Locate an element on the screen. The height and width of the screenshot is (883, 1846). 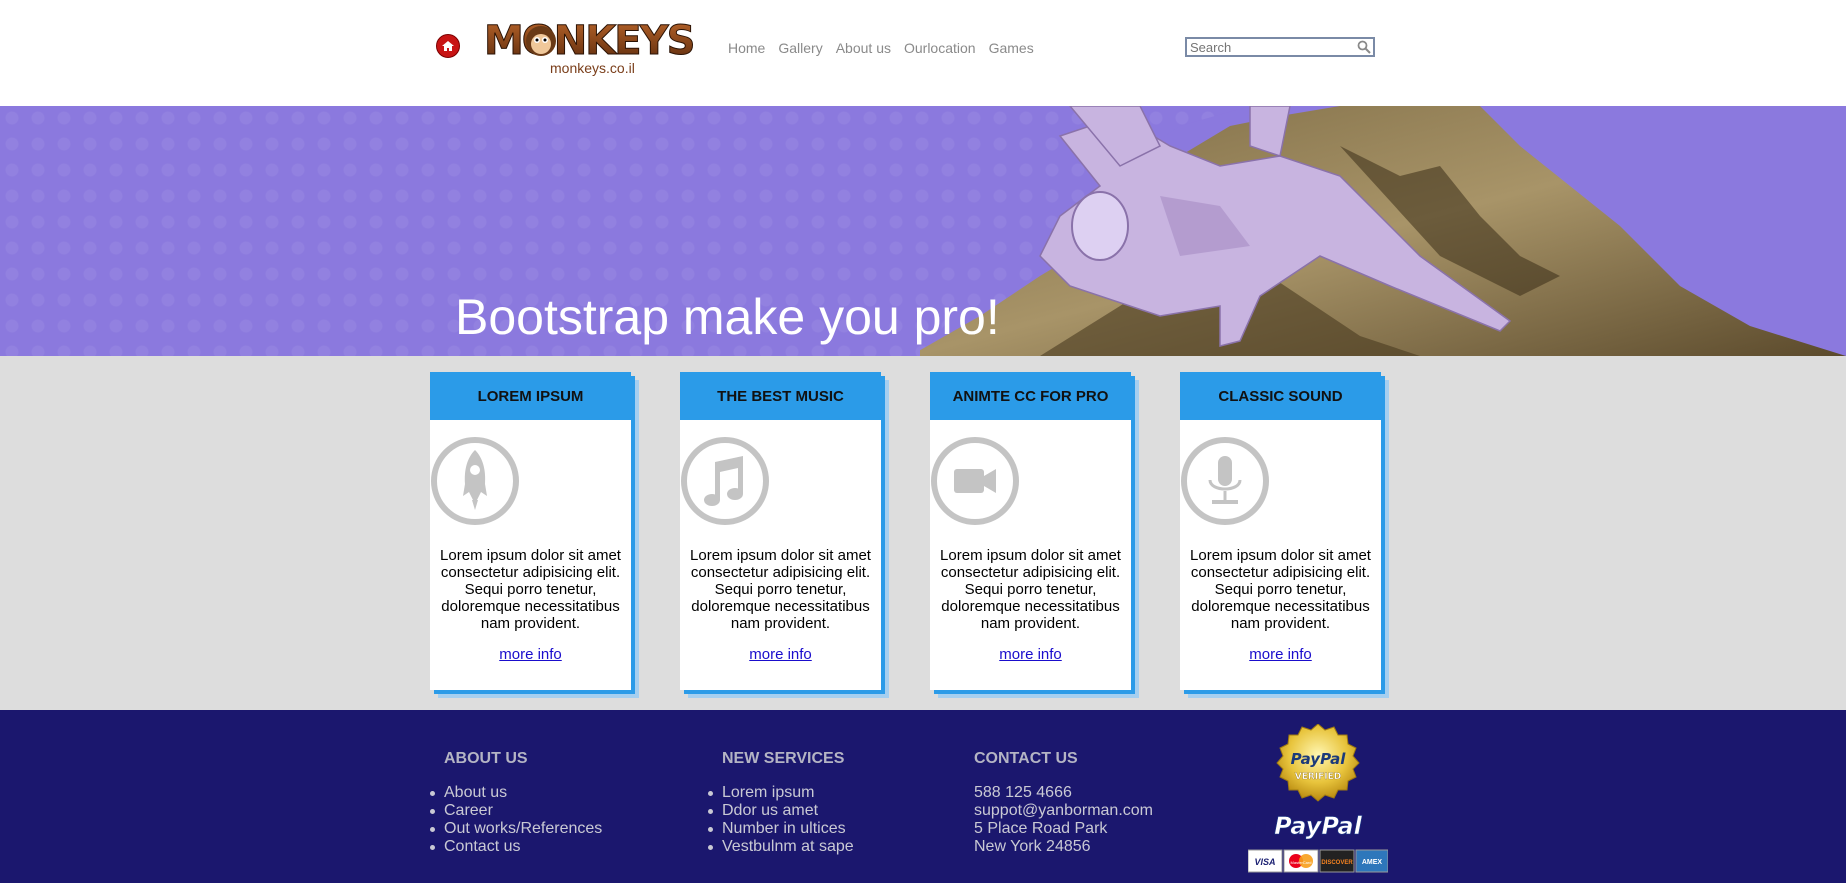
nav-ourlocation: Ourlocation is located at coordinates (940, 48).